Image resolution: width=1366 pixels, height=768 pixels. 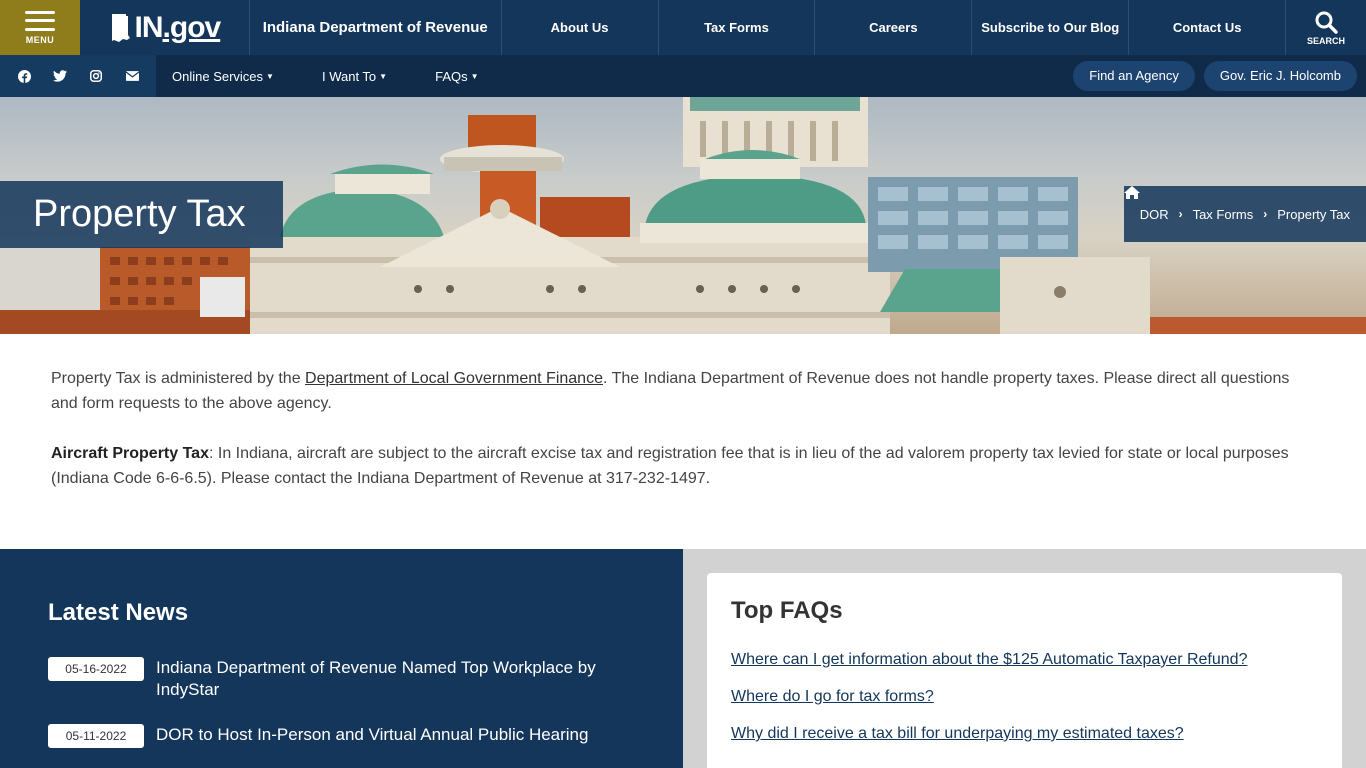 I want to click on nav-subscribe-blog: Subscribe to Our Blog, so click(x=1051, y=27).